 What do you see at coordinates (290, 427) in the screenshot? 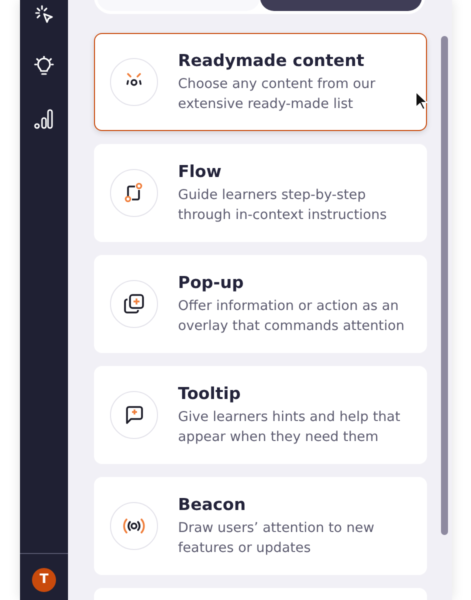
I see `card-description: Give learners hints and help that appear when they need them` at bounding box center [290, 427].